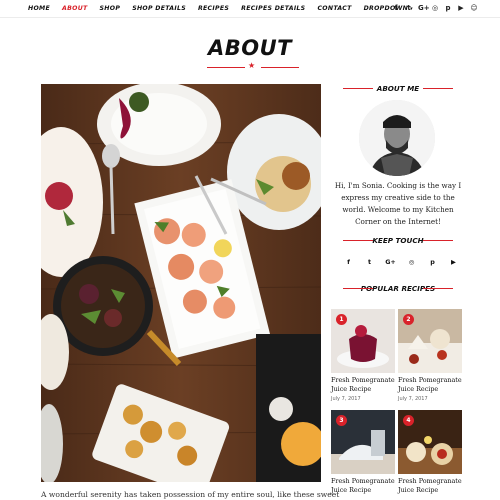 The width and height of the screenshot is (500, 500). What do you see at coordinates (430, 341) in the screenshot?
I see `recipe-thumbnail: 2` at bounding box center [430, 341].